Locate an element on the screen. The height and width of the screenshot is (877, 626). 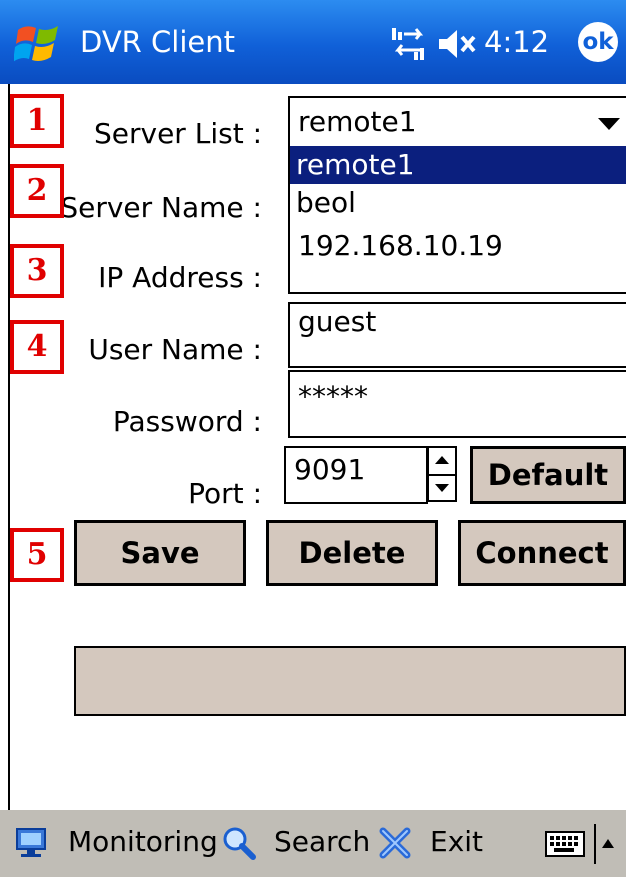
password-label: Password : is located at coordinates (187, 421).